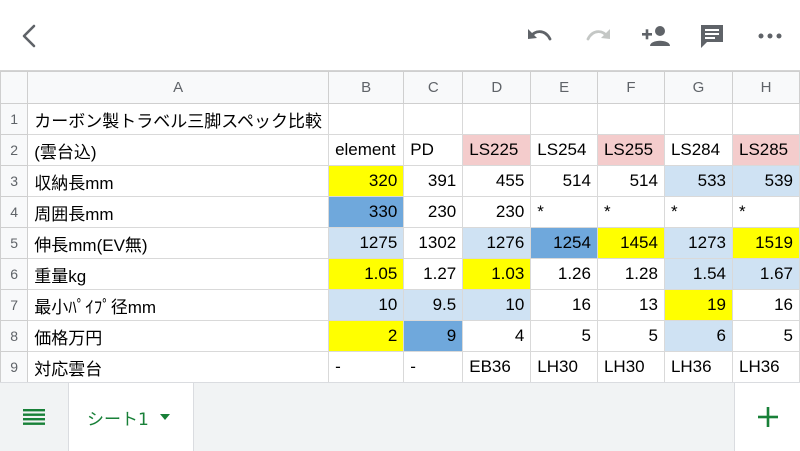  I want to click on row-header: 7, so click(14, 305).